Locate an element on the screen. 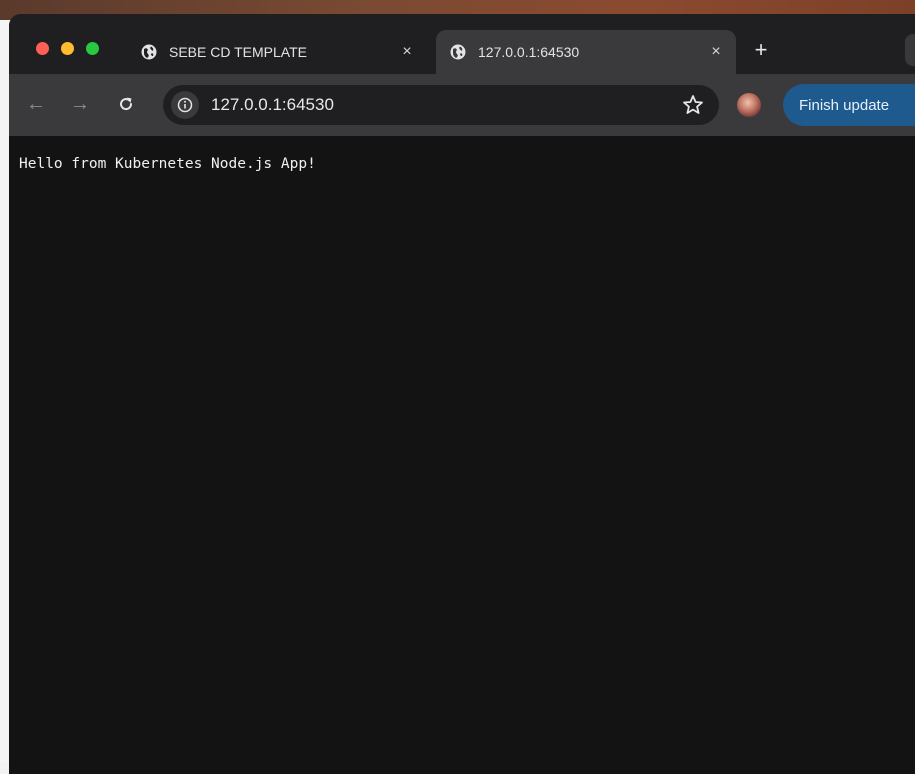  address-bar: 127.0.0.1:64530 is located at coordinates (441, 105).